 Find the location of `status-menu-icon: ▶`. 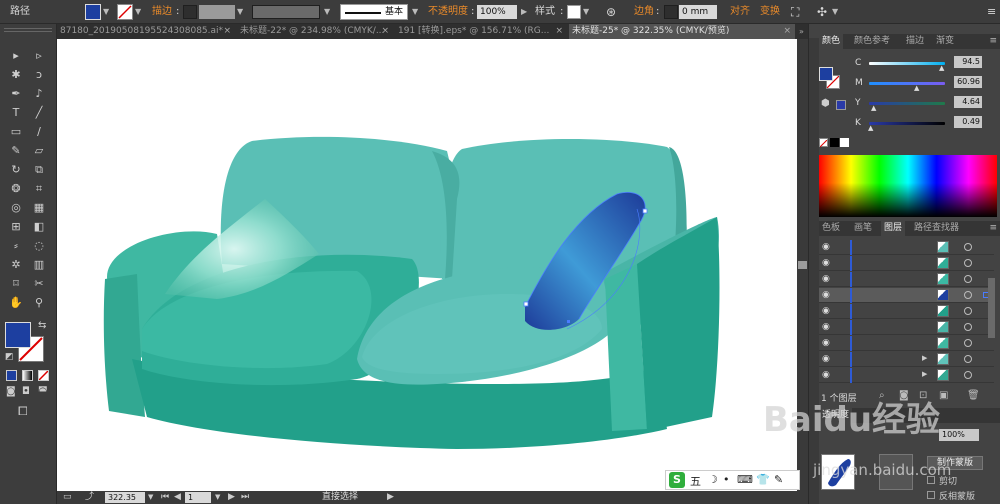

status-menu-icon: ▶ is located at coordinates (390, 497).